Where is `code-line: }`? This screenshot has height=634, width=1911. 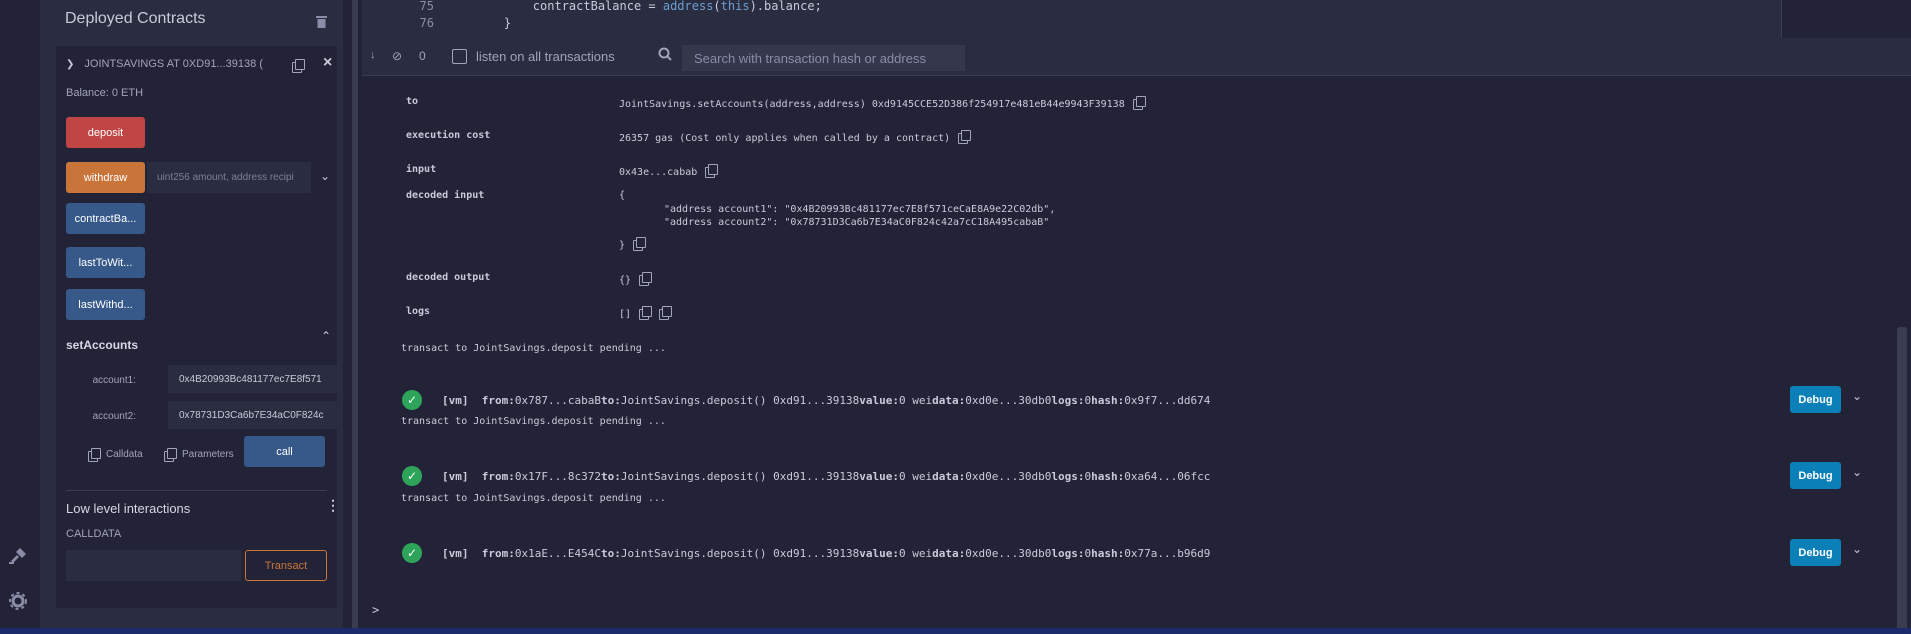 code-line: } is located at coordinates (493, 23).